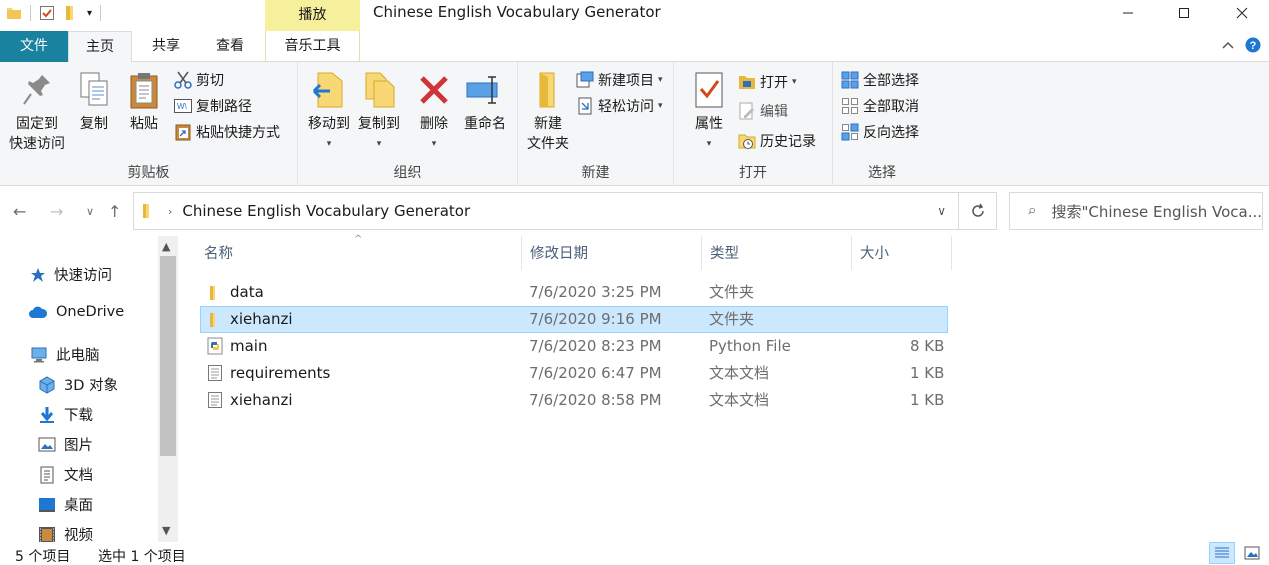 The width and height of the screenshot is (1269, 565). Describe the element at coordinates (546, 211) in the screenshot. I see `address-bar: › Chinese English Vocabulary Generator ∨` at that location.